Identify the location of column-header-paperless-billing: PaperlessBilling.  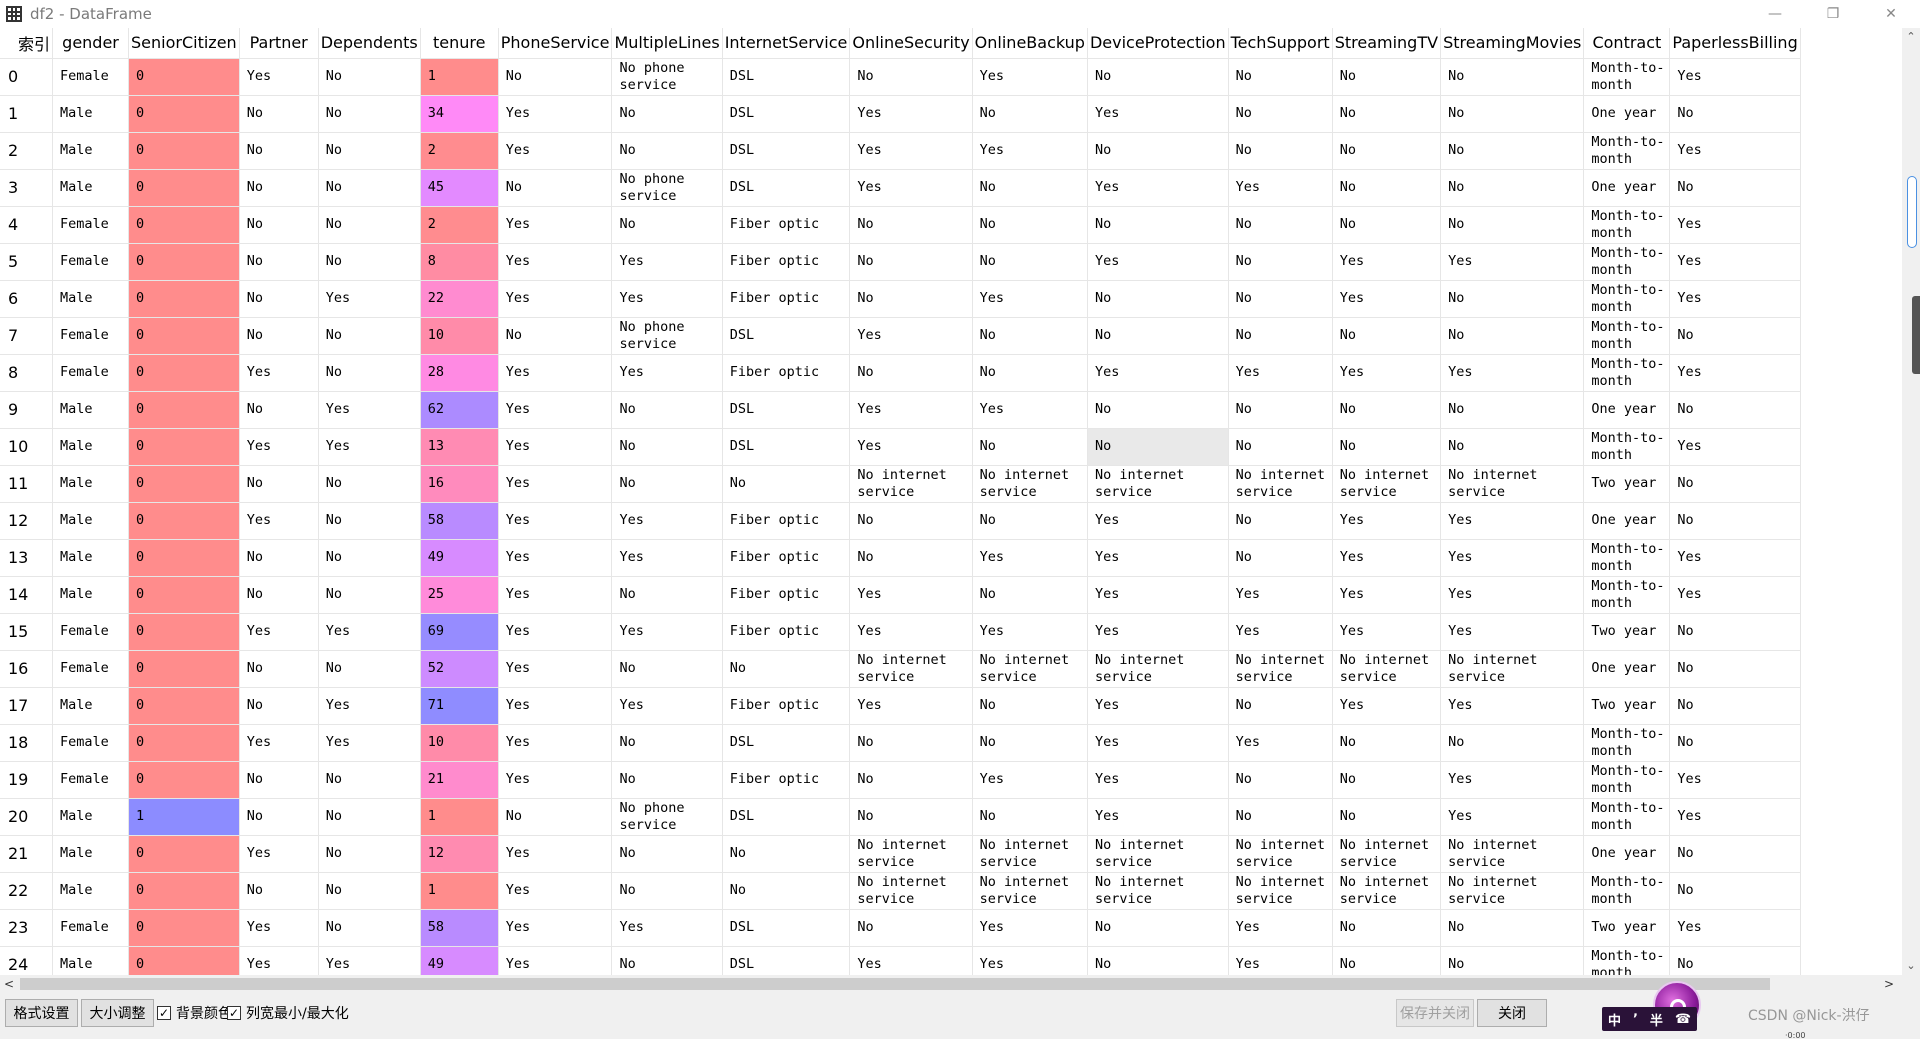
(1735, 43).